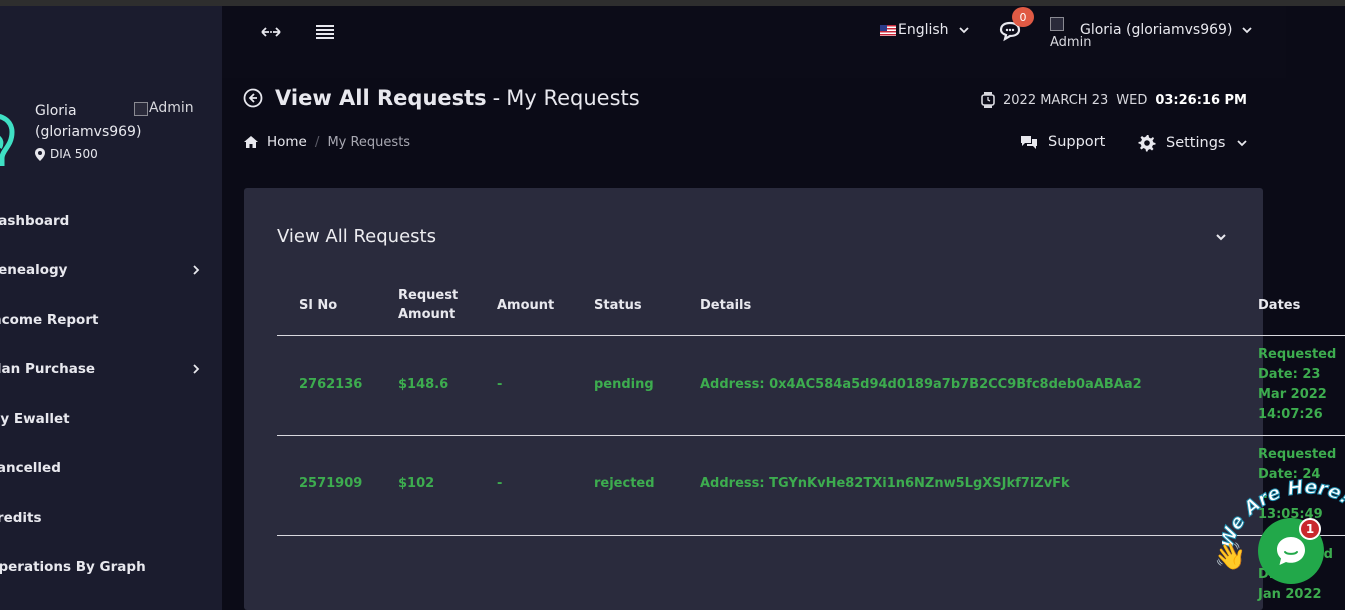 The height and width of the screenshot is (610, 1345). Describe the element at coordinates (73, 567) in the screenshot. I see `sidebar-item-label: Operations By Graph` at that location.